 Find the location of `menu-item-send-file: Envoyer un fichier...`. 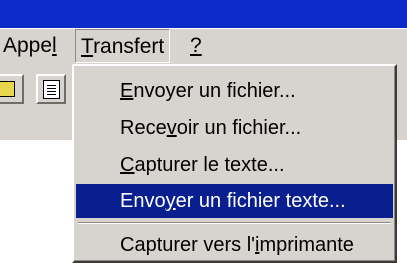

menu-item-send-file: Envoyer un fichier... is located at coordinates (234, 91).